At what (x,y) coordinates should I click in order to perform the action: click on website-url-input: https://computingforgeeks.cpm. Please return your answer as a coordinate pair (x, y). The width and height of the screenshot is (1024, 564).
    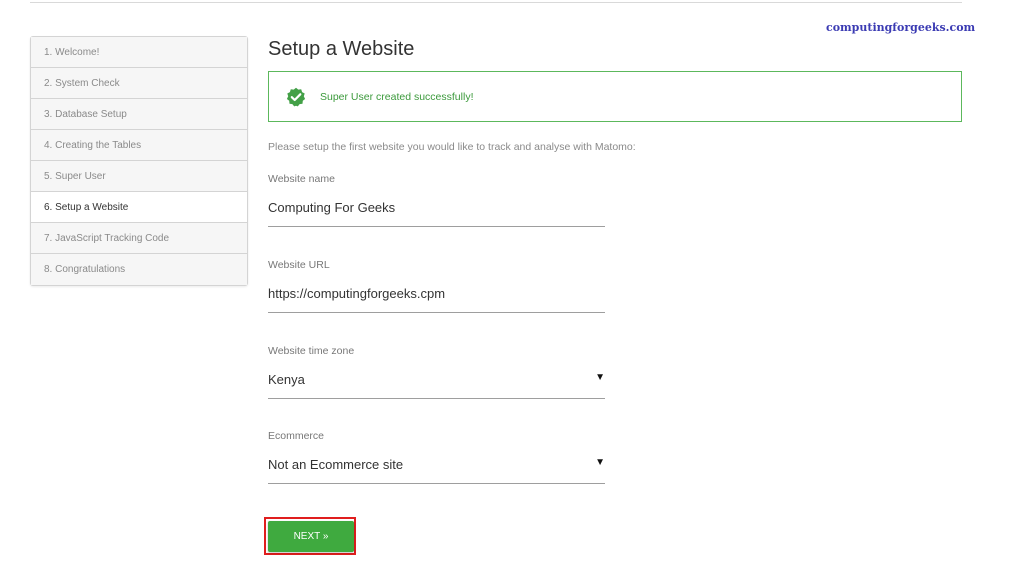
    Looking at the image, I should click on (356, 293).